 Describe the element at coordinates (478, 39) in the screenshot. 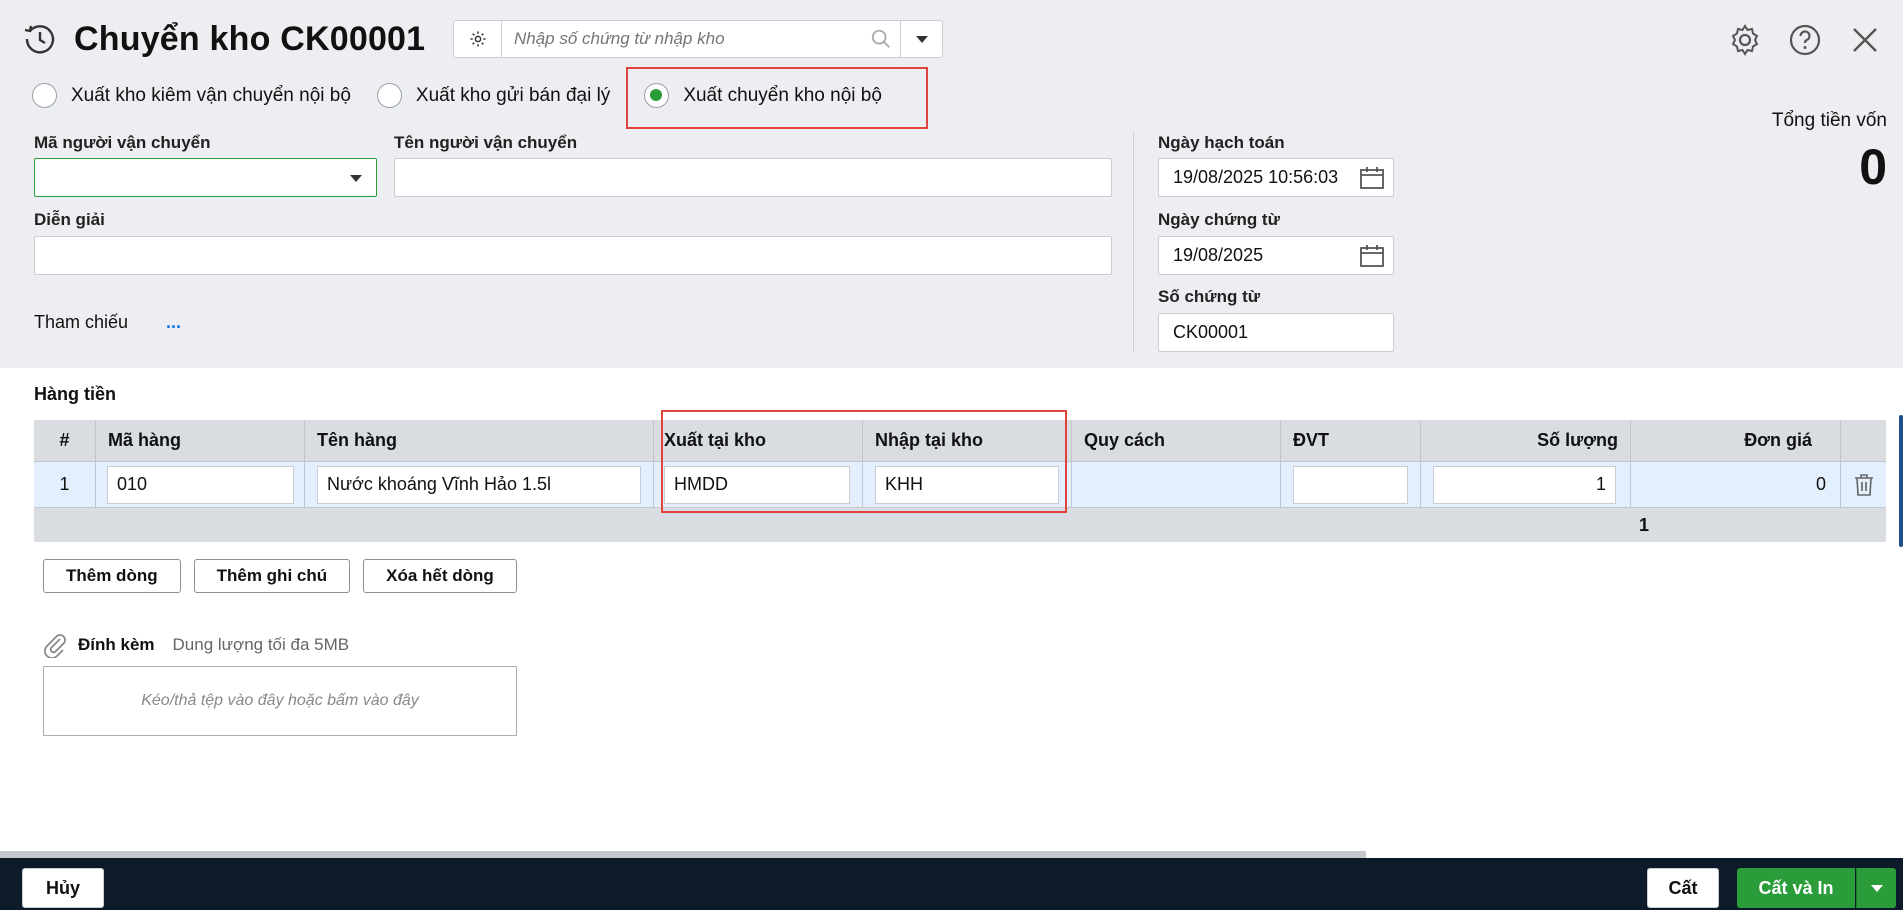

I see `search-settings-icon` at that location.